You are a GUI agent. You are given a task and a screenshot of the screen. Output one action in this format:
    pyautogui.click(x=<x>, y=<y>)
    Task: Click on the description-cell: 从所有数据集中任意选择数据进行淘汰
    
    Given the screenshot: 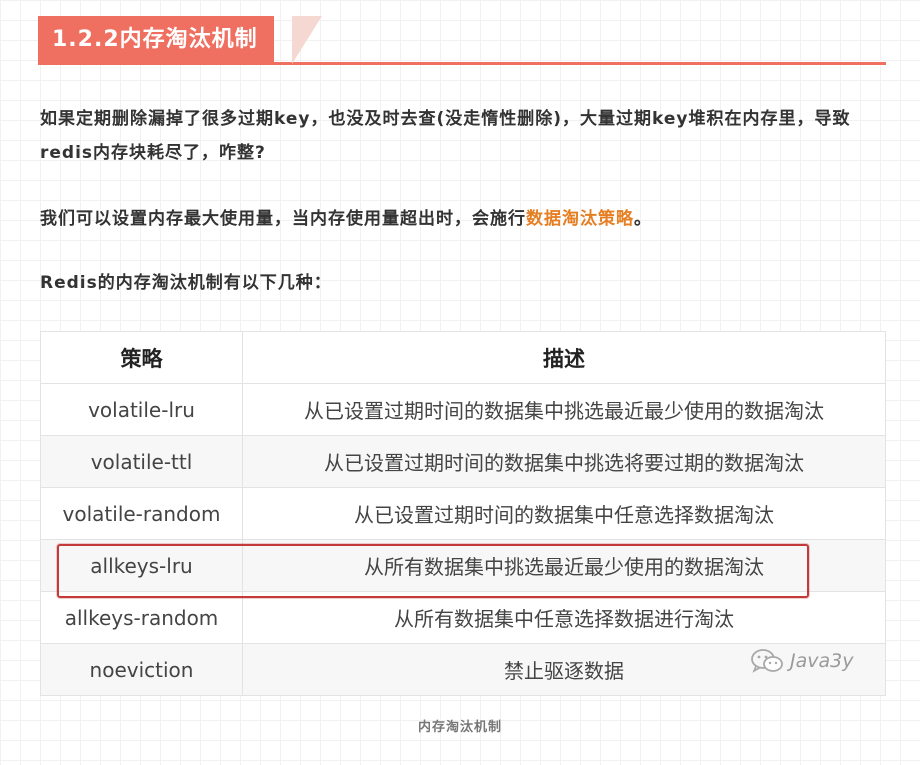 What is the action you would take?
    pyautogui.click(x=564, y=617)
    